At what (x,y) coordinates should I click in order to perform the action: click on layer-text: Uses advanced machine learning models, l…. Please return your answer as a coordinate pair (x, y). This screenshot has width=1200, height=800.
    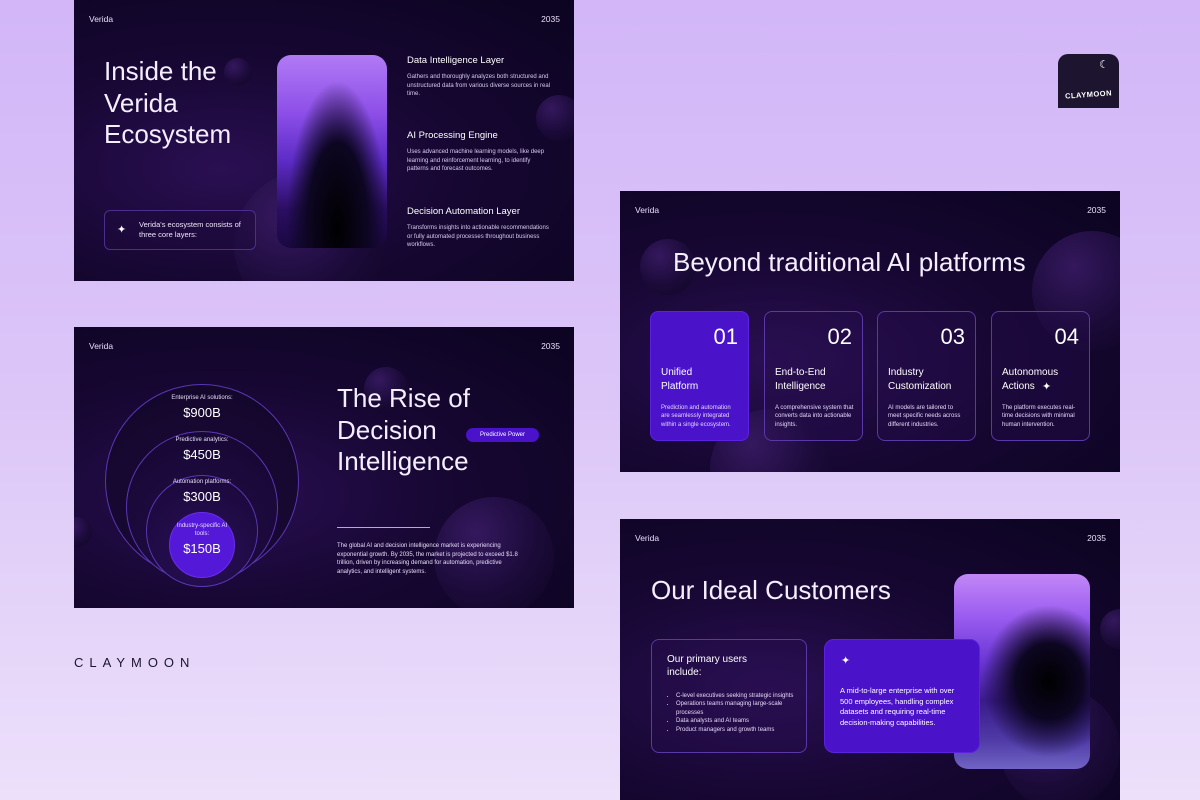
    Looking at the image, I should click on (476, 161).